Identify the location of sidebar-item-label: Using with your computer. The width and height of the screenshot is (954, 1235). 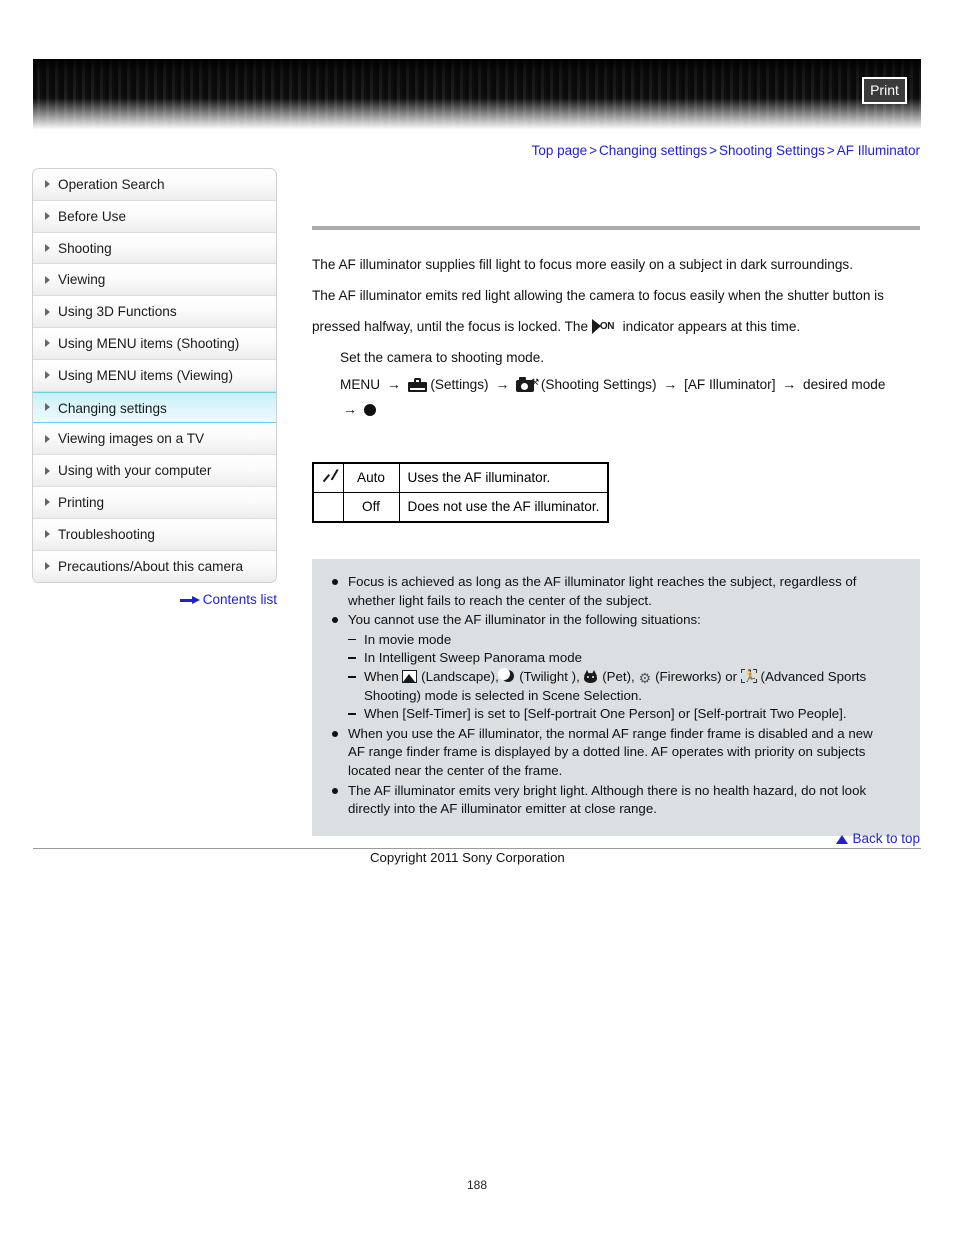
(135, 471).